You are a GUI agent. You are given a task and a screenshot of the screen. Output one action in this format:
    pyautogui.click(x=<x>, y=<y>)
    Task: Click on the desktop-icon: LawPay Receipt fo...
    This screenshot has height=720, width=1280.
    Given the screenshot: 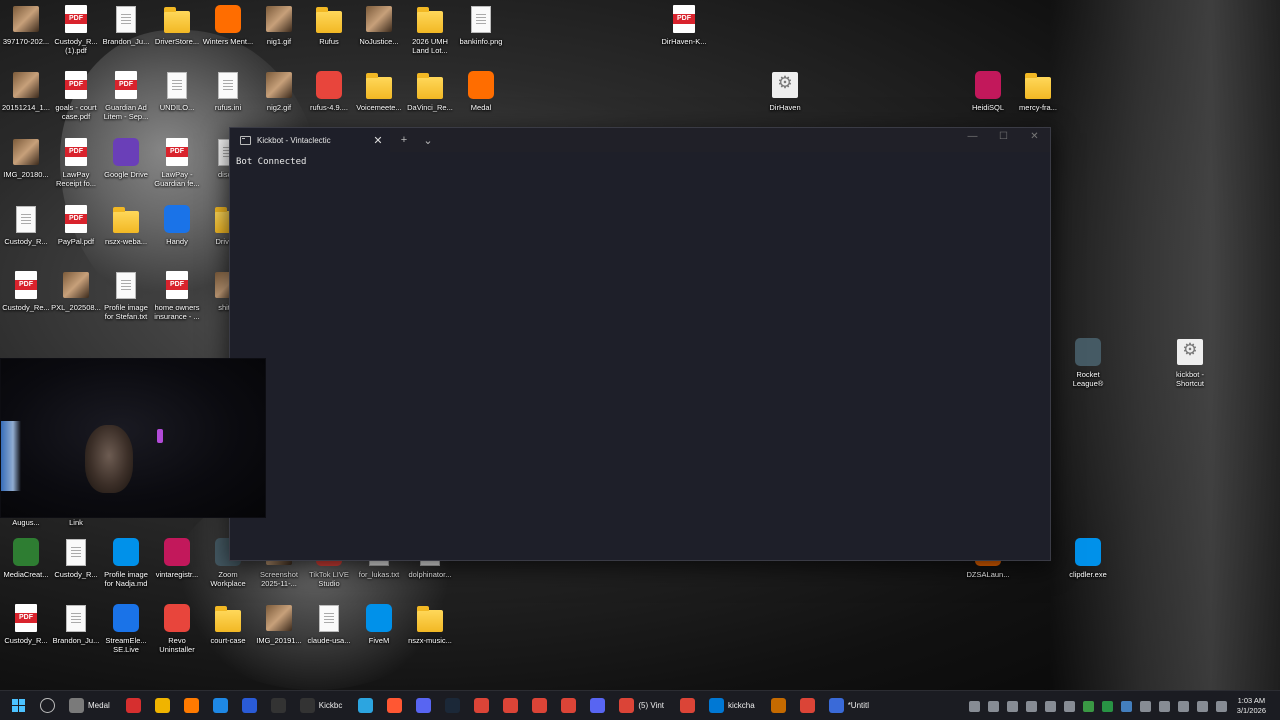 What is the action you would take?
    pyautogui.click(x=76, y=162)
    